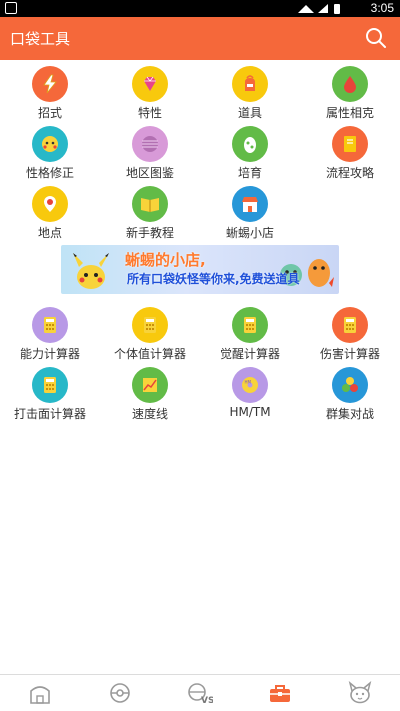 Image resolution: width=400 pixels, height=711 pixels. I want to click on calculator-label: 能力计算器, so click(49, 354).